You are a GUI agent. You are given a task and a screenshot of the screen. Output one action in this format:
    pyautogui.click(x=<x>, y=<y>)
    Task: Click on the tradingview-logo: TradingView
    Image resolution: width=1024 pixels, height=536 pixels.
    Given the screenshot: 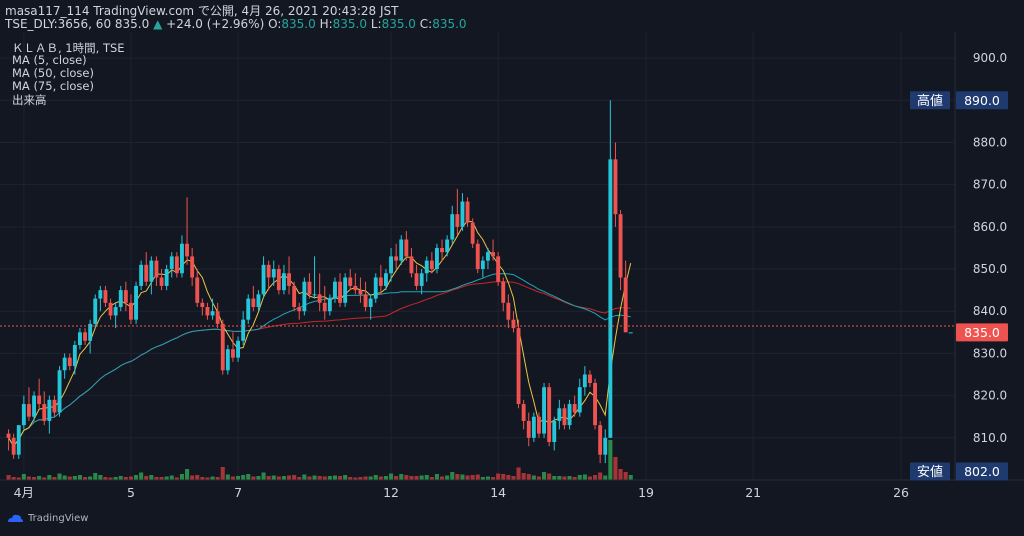 What is the action you would take?
    pyautogui.click(x=47, y=518)
    